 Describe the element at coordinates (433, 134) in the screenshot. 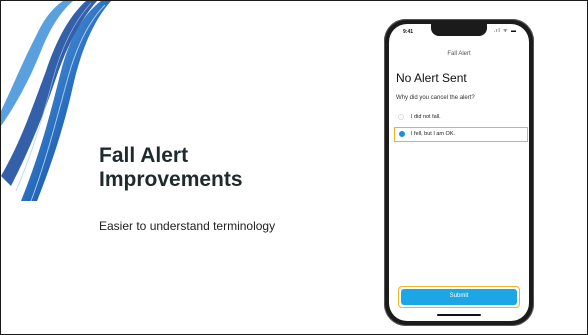

I see `option-label: I fell, but I am OK.` at that location.